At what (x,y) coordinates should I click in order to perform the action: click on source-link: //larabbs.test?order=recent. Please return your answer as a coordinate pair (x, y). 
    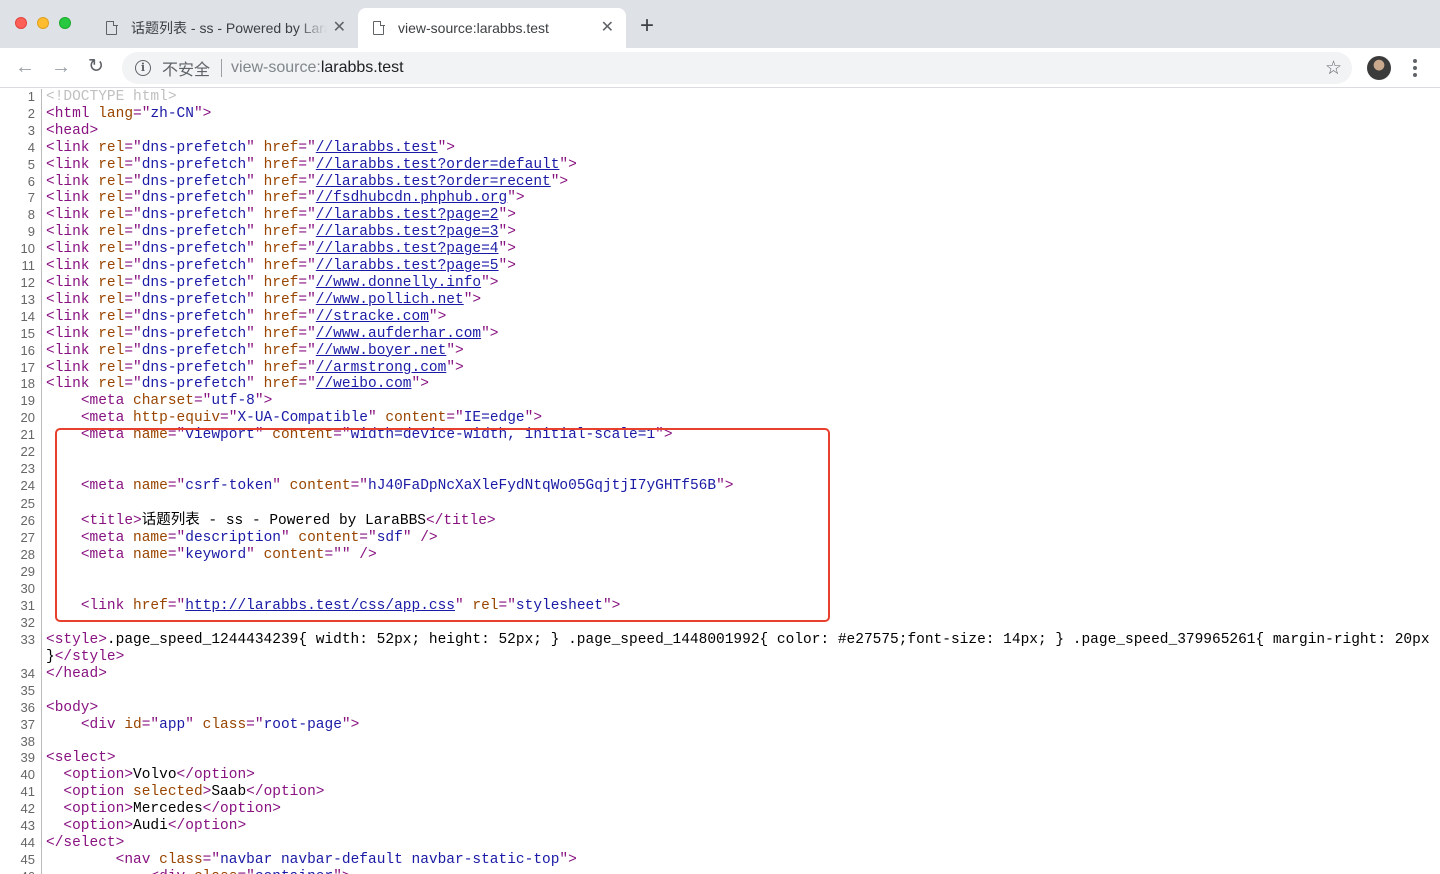
    Looking at the image, I should click on (433, 182).